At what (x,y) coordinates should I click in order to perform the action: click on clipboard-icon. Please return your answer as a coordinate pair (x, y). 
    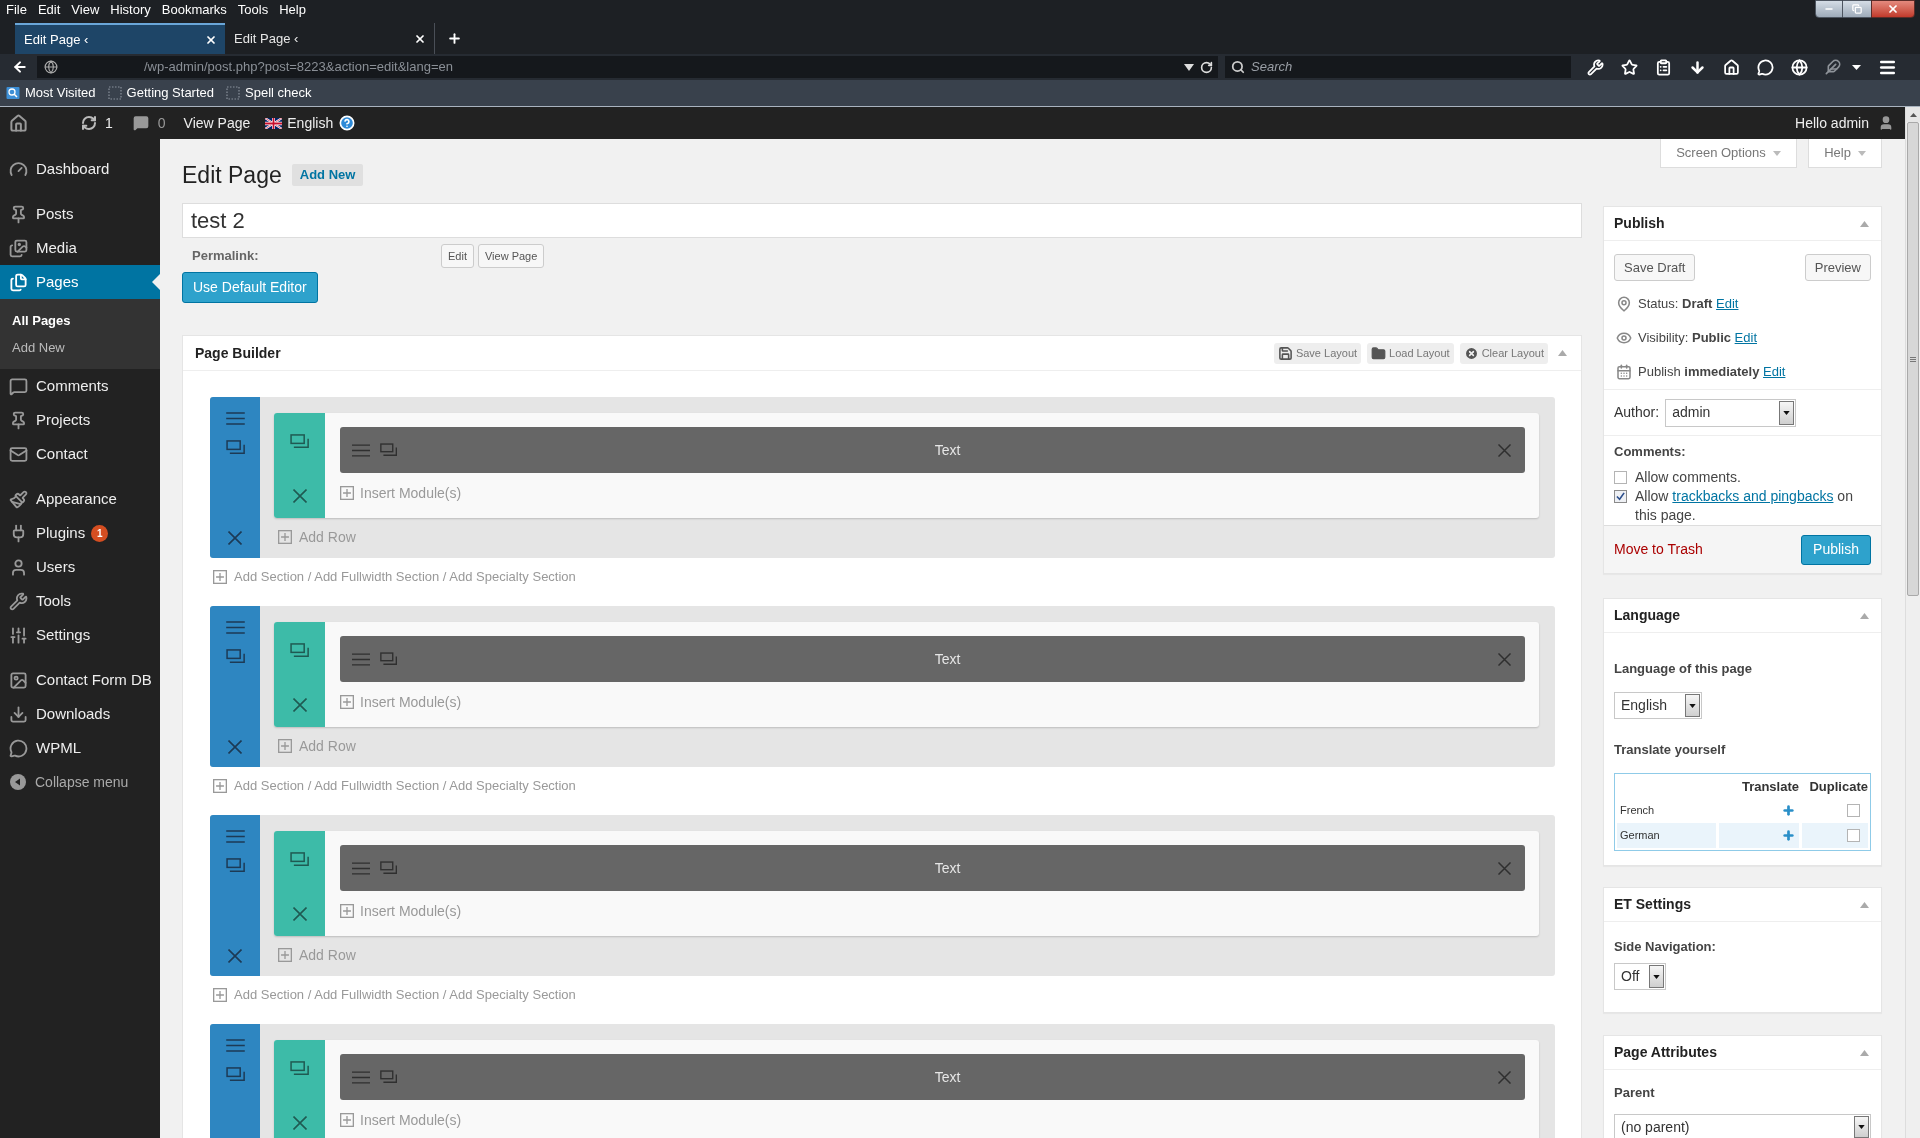
    Looking at the image, I should click on (1663, 67).